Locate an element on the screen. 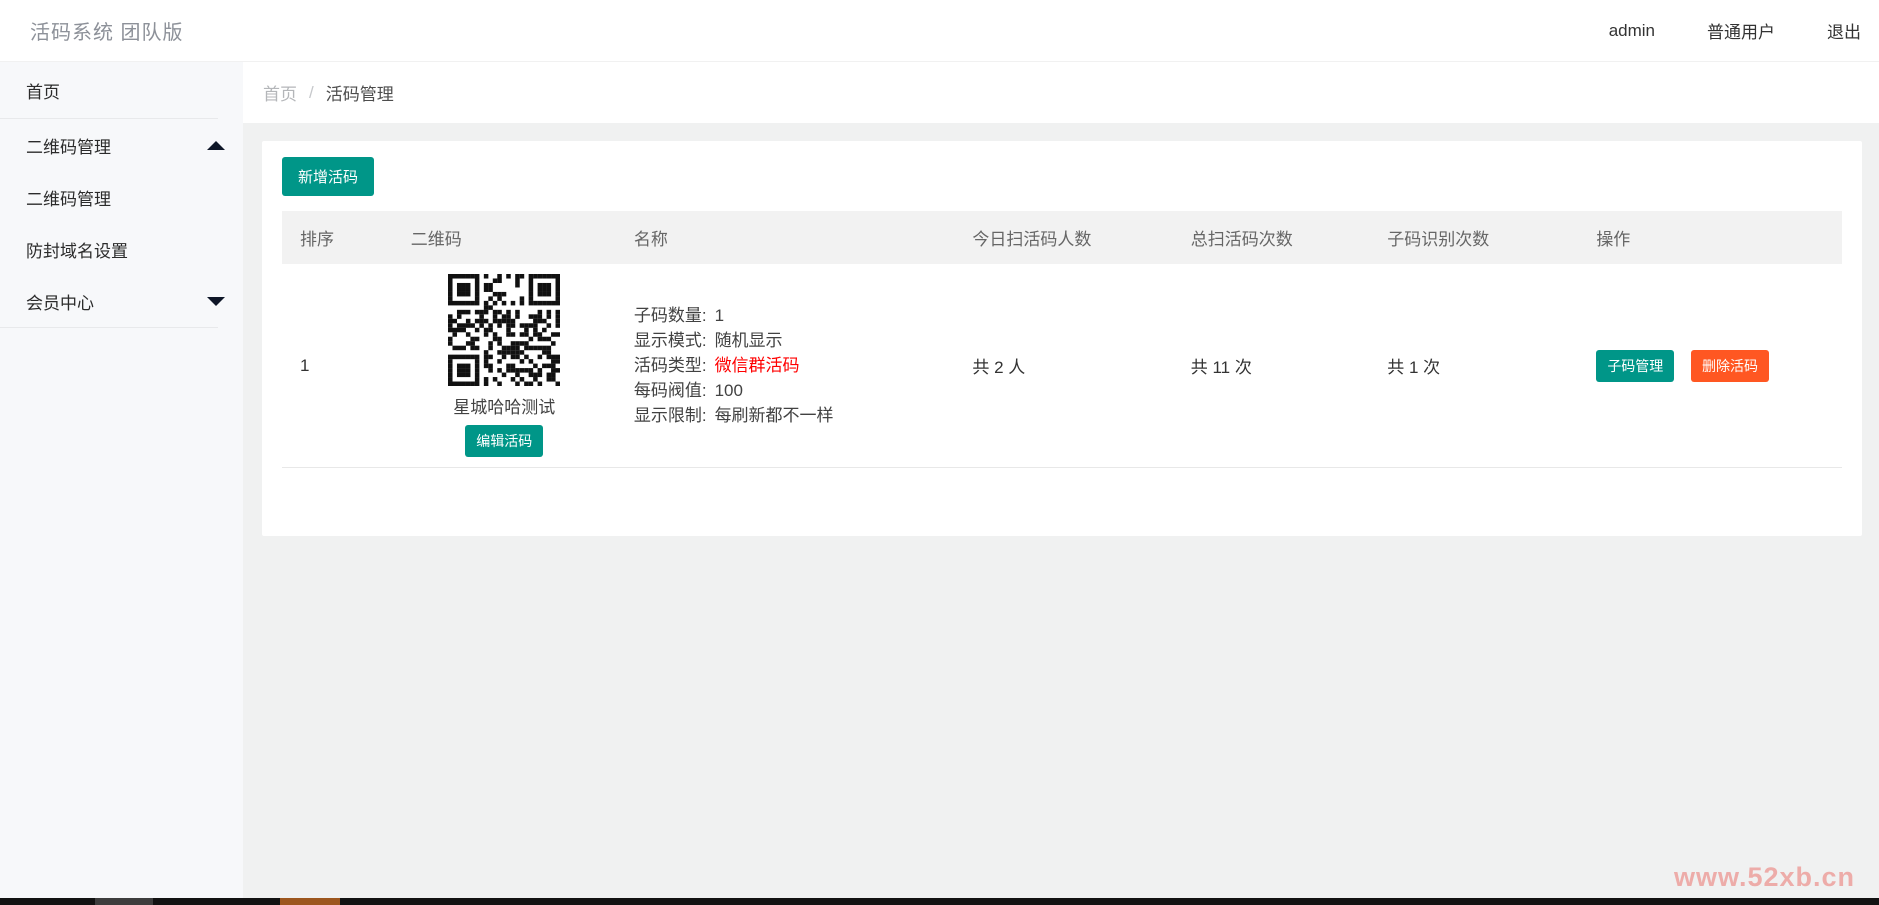 This screenshot has width=1879, height=905. cell-order: 1 is located at coordinates (337, 366).